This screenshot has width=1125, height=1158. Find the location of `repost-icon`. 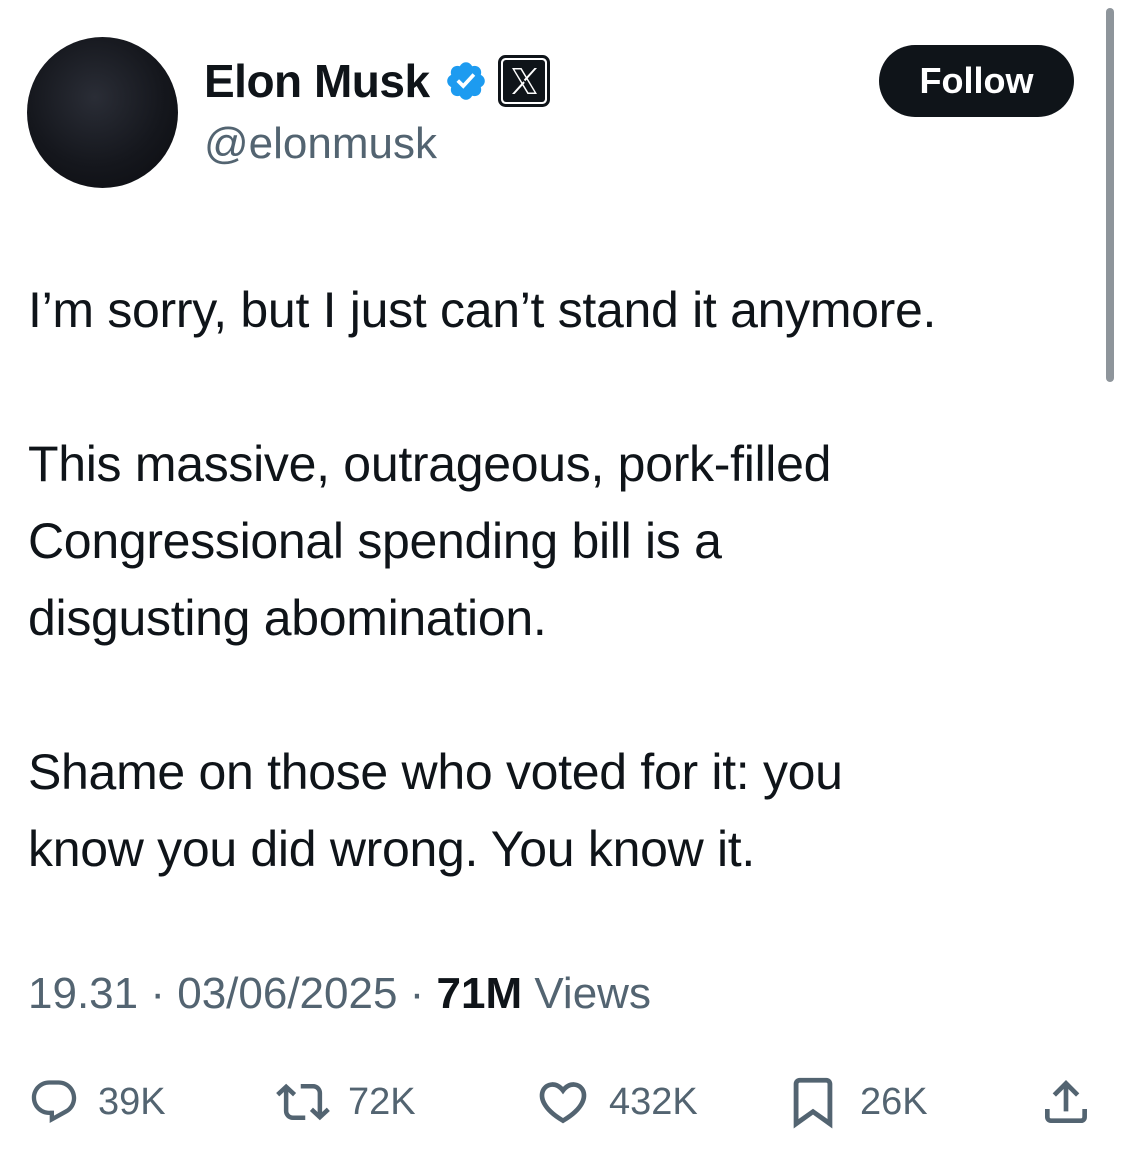

repost-icon is located at coordinates (303, 1102).